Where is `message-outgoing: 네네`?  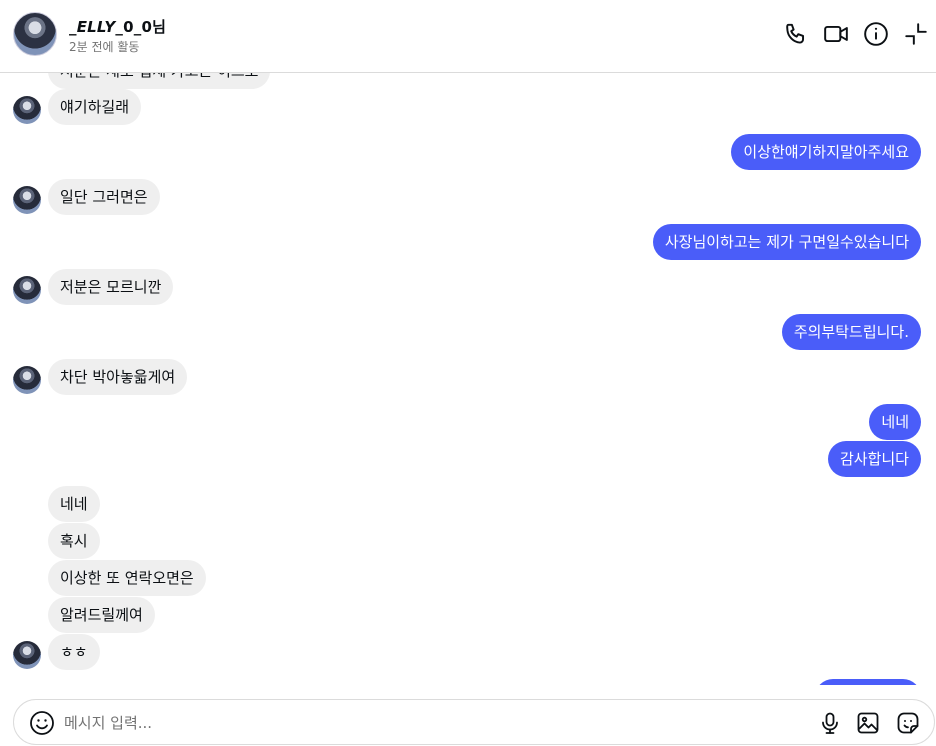 message-outgoing: 네네 is located at coordinates (895, 422).